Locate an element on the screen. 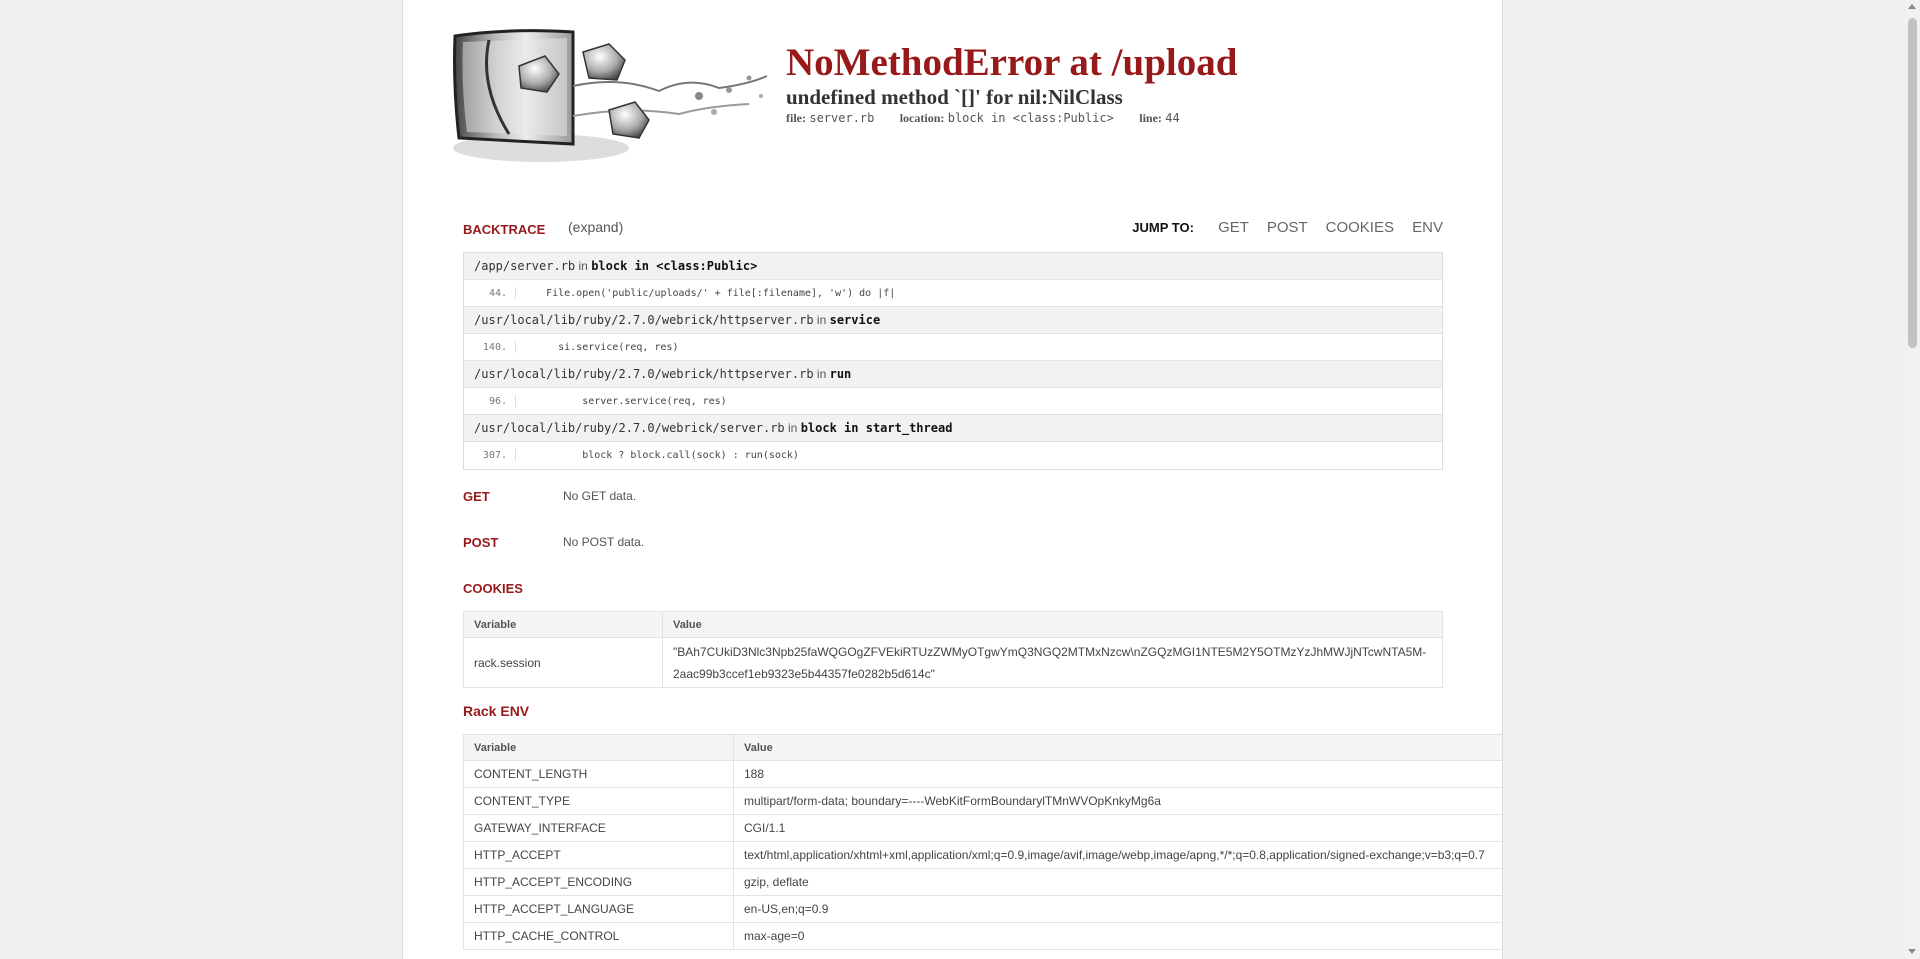 This screenshot has height=959, width=1920. line-number: 307. is located at coordinates (494, 455).